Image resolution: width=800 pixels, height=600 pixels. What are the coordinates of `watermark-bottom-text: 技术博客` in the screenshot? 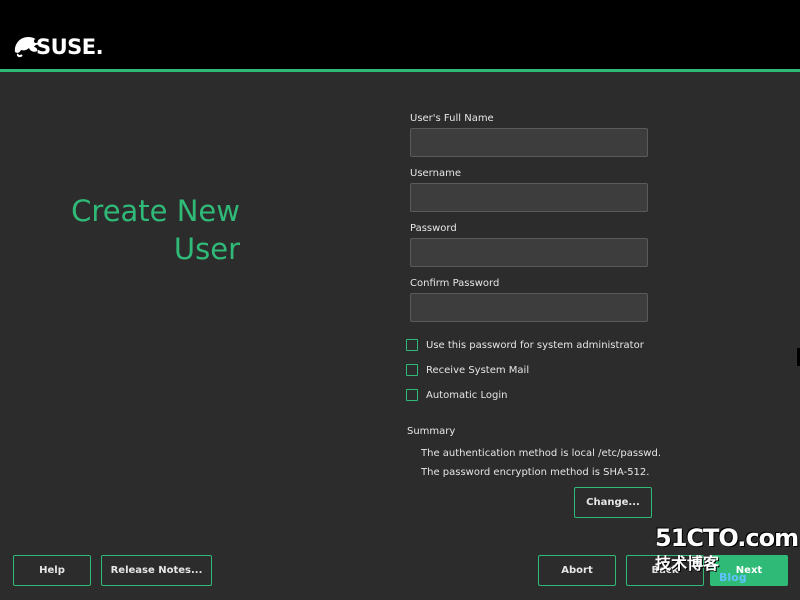 It's located at (687, 563).